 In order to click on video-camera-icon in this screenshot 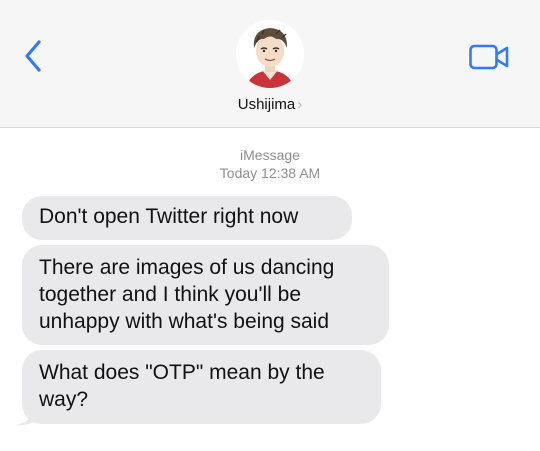, I will do `click(489, 57)`.